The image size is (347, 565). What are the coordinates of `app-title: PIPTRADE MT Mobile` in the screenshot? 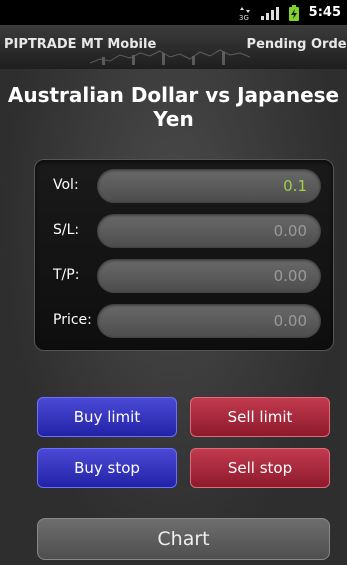 It's located at (80, 44).